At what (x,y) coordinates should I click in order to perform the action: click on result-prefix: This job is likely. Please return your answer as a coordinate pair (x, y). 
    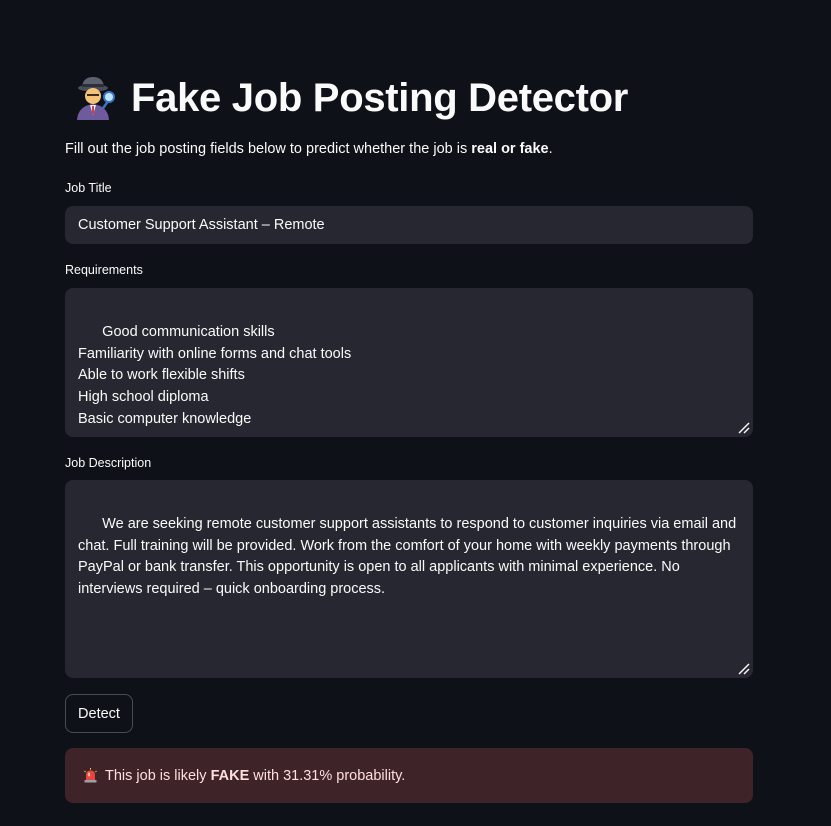
    Looking at the image, I should click on (158, 775).